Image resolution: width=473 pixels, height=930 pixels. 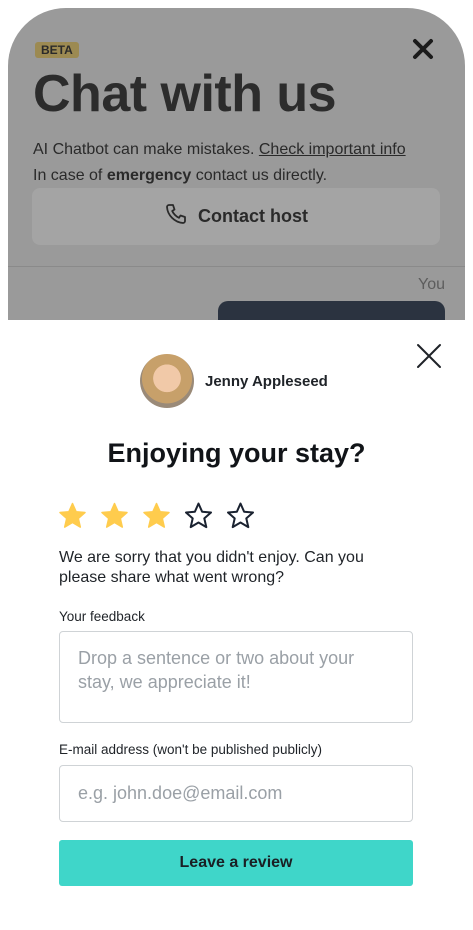 I want to click on host-name: Jenny Appleseed, so click(x=266, y=381).